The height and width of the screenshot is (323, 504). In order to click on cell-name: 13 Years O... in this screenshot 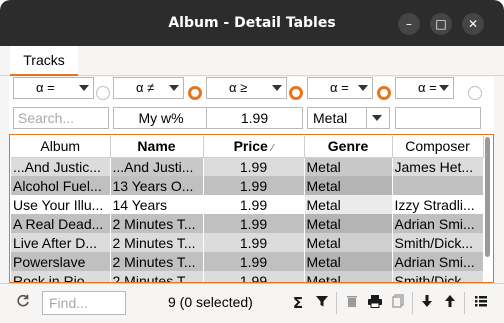, I will do `click(157, 185)`.